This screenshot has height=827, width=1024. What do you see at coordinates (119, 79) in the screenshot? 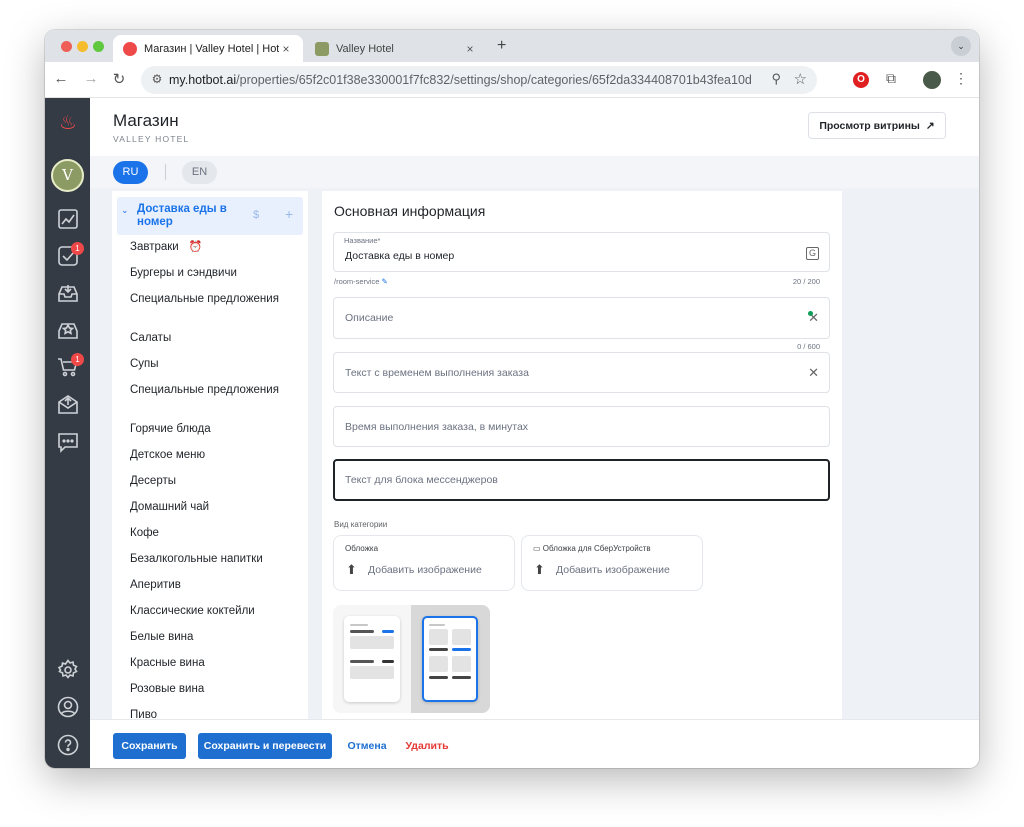
I see `reload-button: ↻` at bounding box center [119, 79].